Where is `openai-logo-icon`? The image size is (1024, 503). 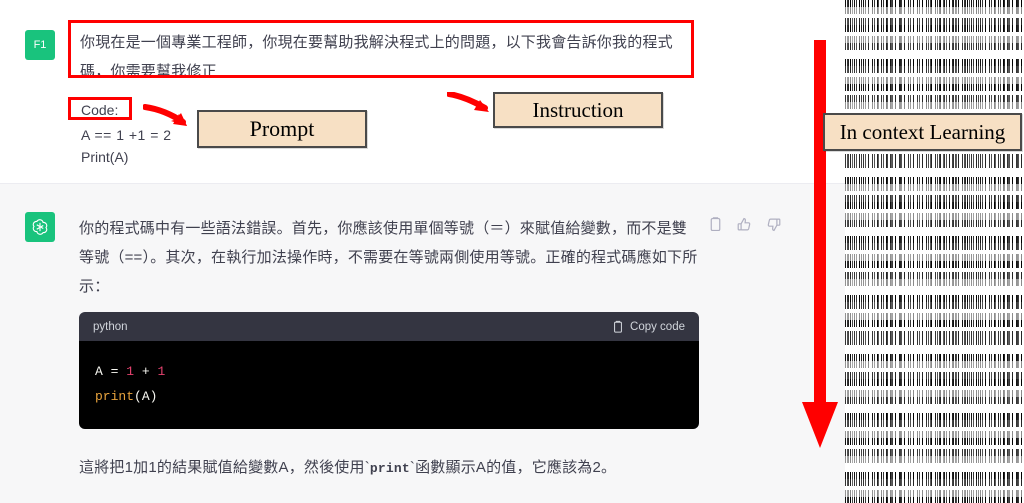
openai-logo-icon is located at coordinates (40, 227).